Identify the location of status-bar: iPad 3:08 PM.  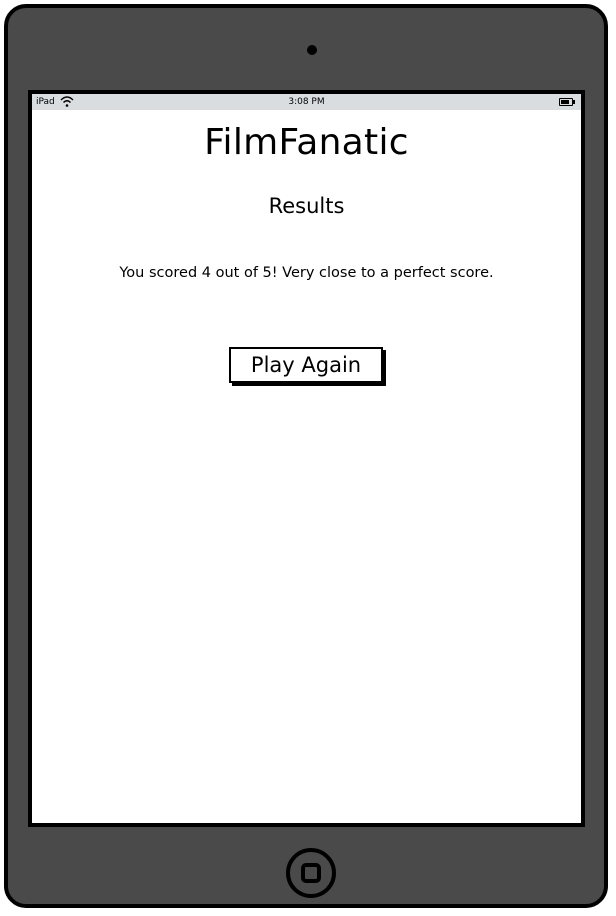
(306, 102).